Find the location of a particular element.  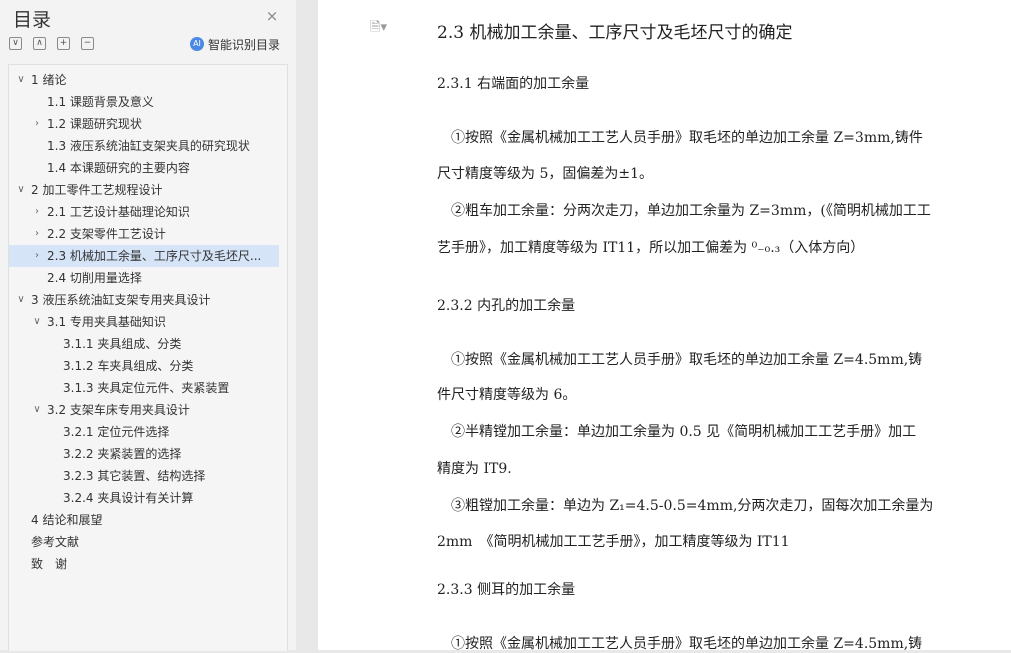

toc-item: ∨ 1 绪论 is located at coordinates (144, 80).